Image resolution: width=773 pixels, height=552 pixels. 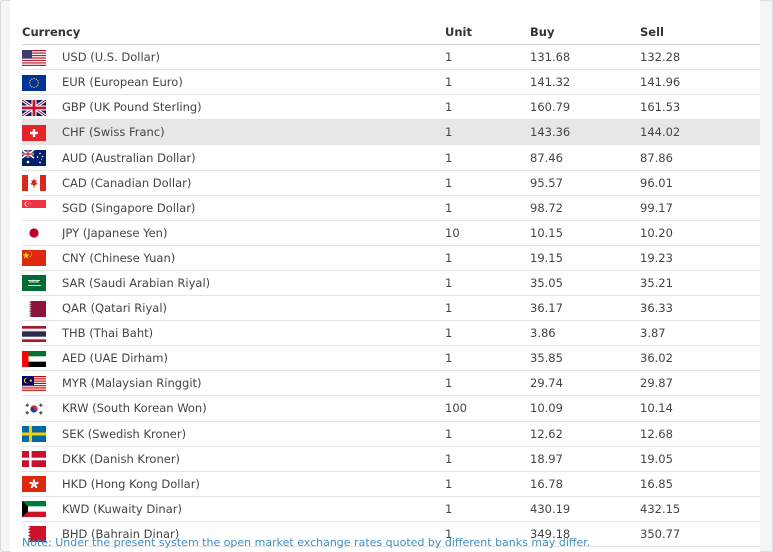 What do you see at coordinates (253, 308) in the screenshot?
I see `currency-name-cell: QAR (Qatari Riyal)` at bounding box center [253, 308].